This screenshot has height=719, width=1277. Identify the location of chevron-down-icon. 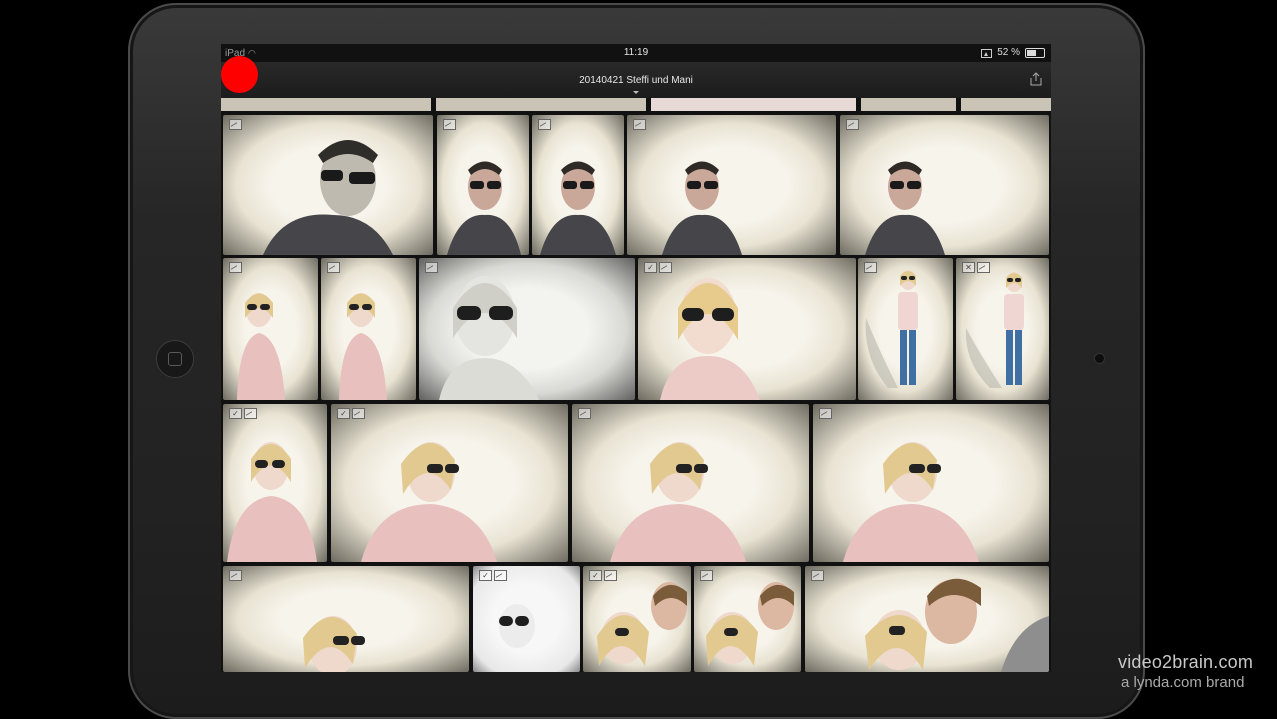
(636, 92).